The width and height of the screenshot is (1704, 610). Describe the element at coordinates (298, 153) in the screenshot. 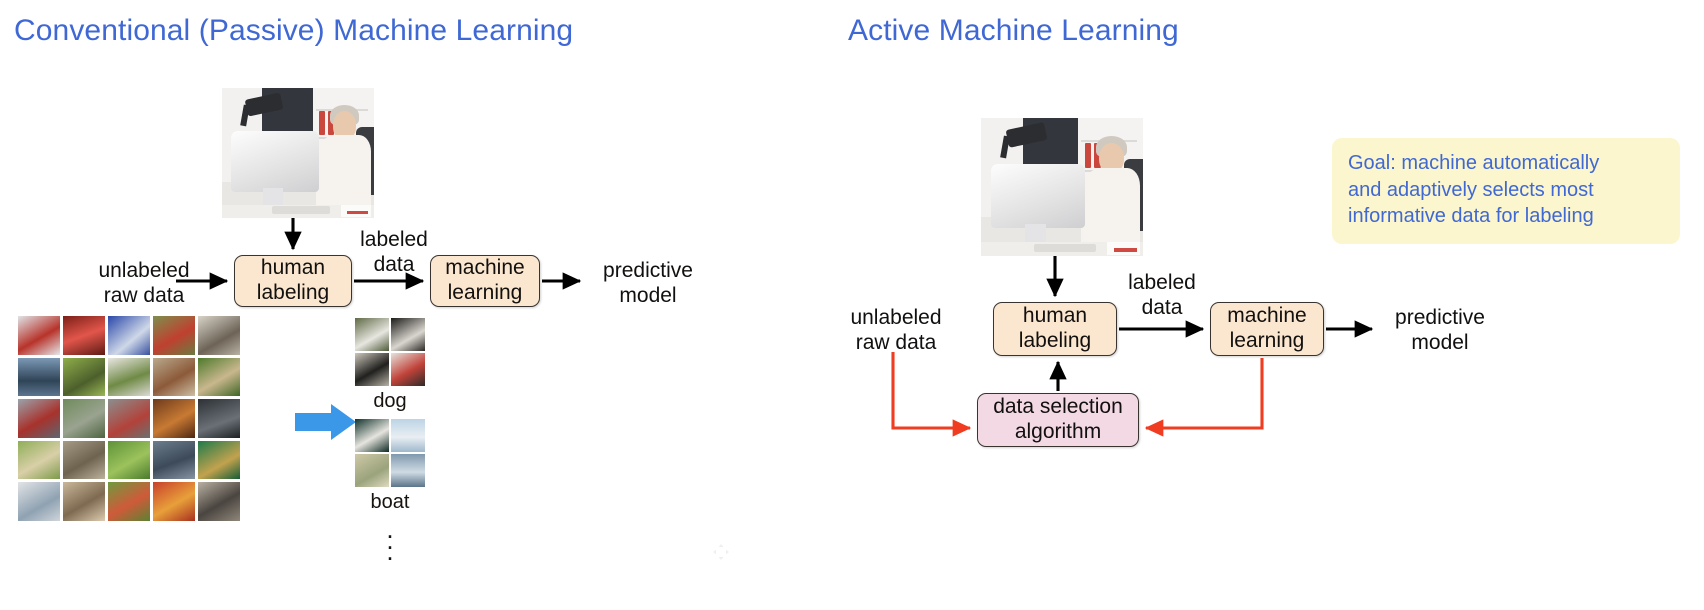

I see `annotator-photo-left` at that location.